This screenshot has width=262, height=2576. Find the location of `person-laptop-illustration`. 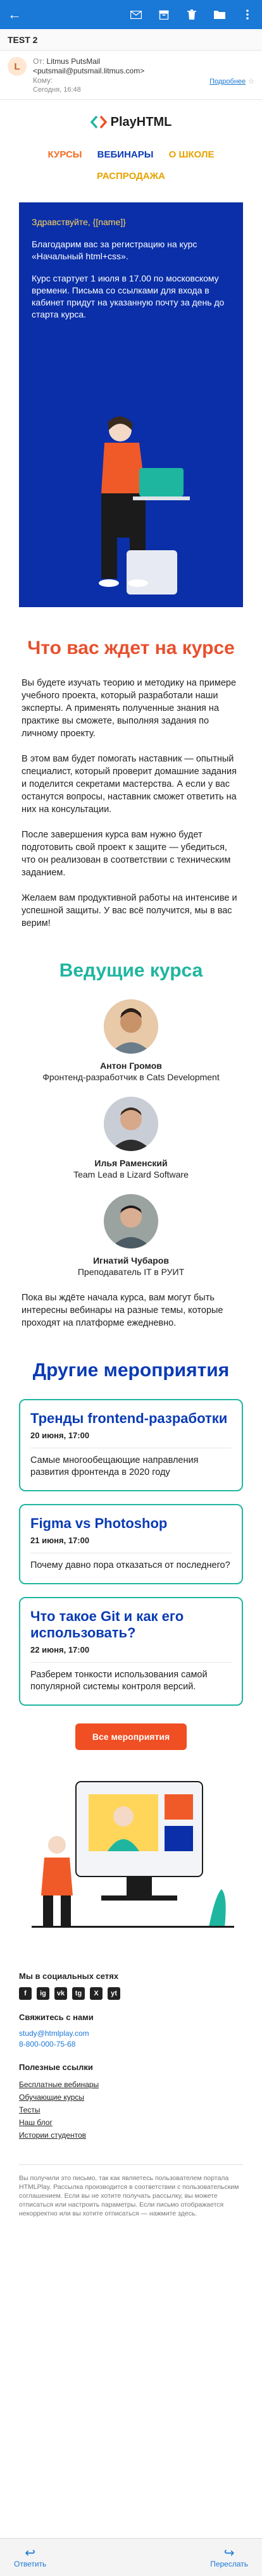

person-laptop-illustration is located at coordinates (145, 505).